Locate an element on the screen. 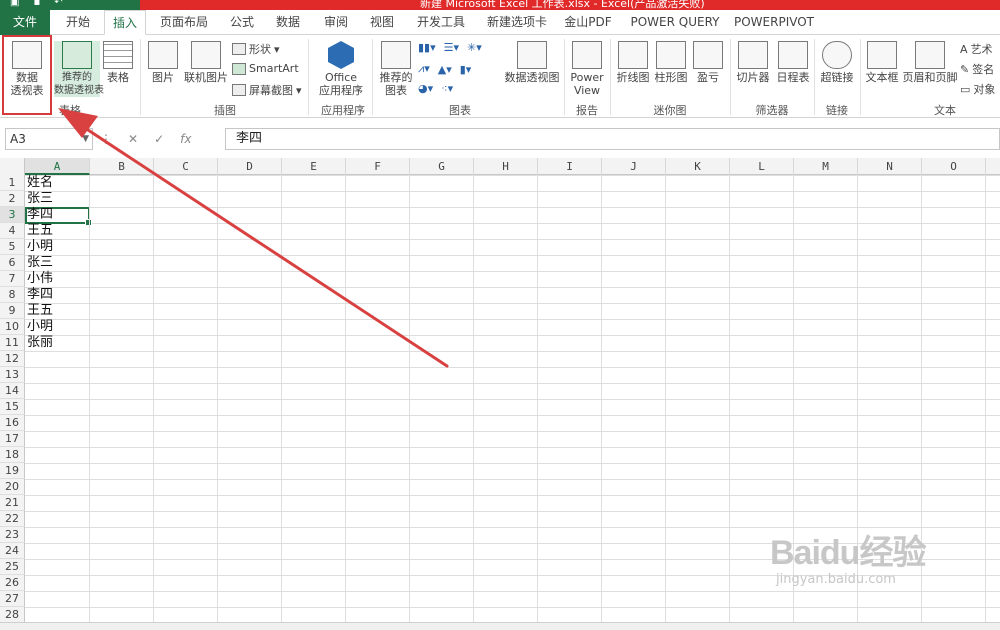  column-header-o: O is located at coordinates (954, 166).